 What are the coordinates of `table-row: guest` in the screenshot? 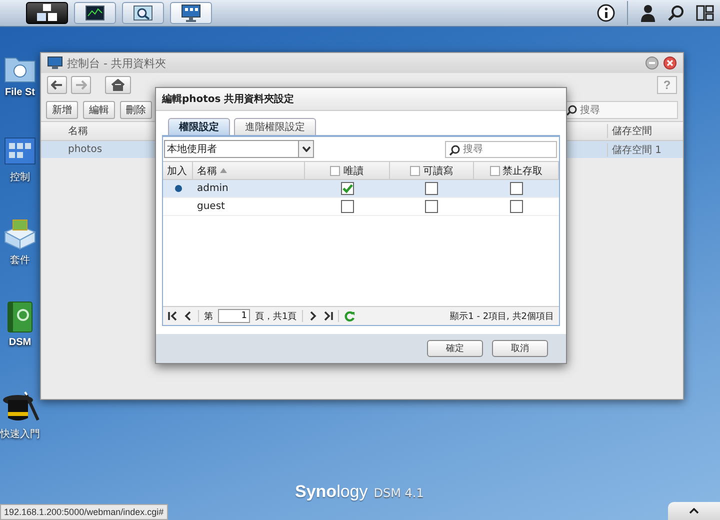 It's located at (361, 207).